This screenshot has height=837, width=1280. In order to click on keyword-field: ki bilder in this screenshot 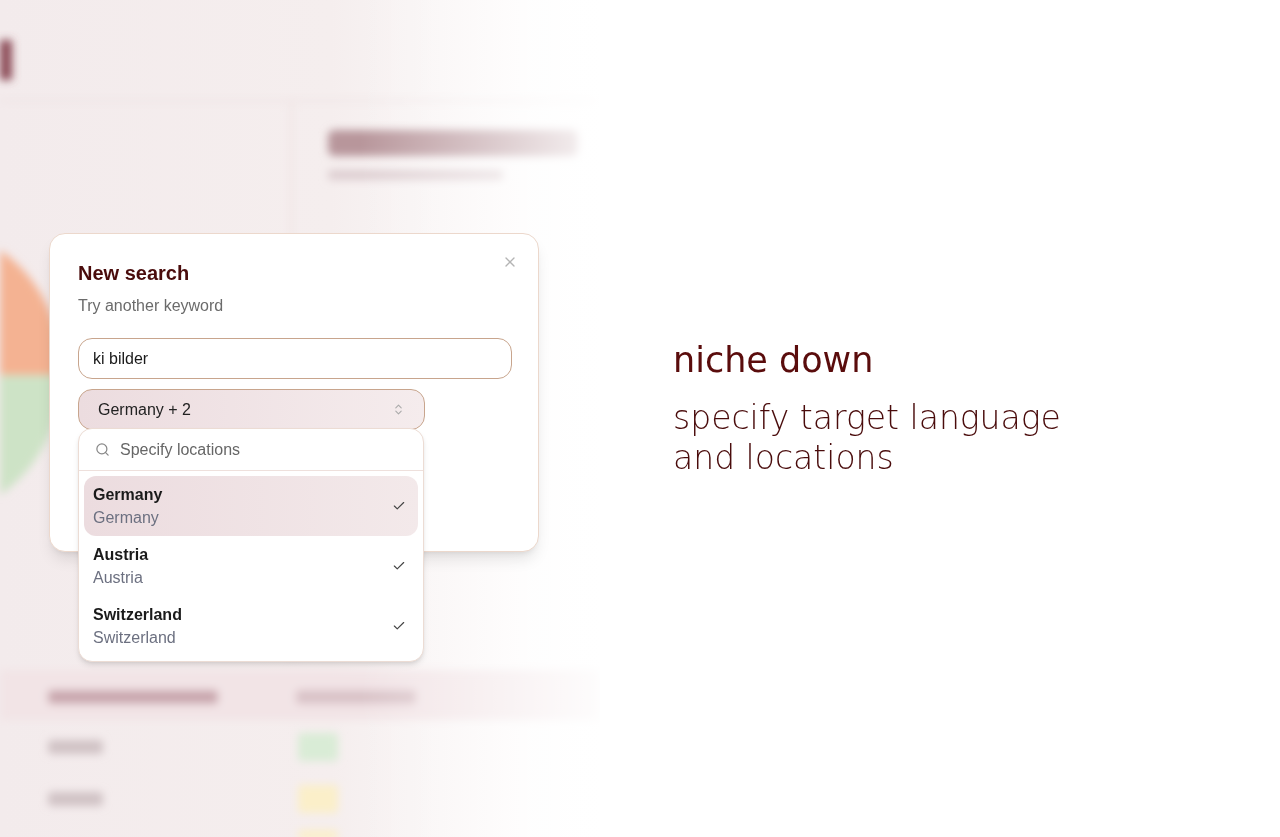, I will do `click(295, 358)`.